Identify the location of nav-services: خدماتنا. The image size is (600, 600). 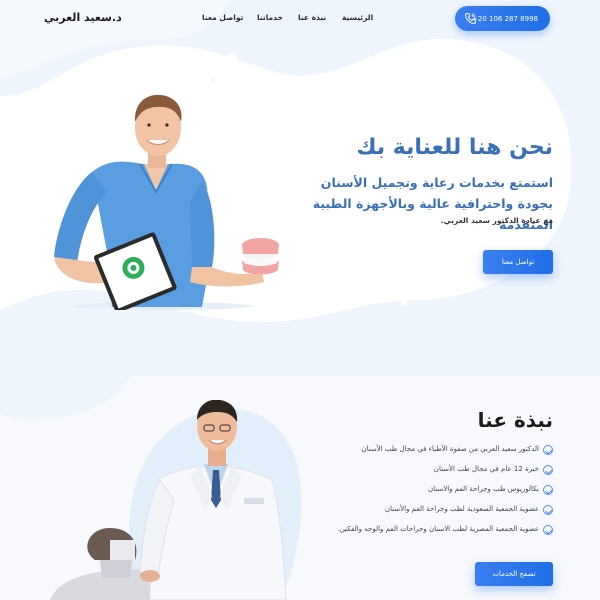
(270, 17).